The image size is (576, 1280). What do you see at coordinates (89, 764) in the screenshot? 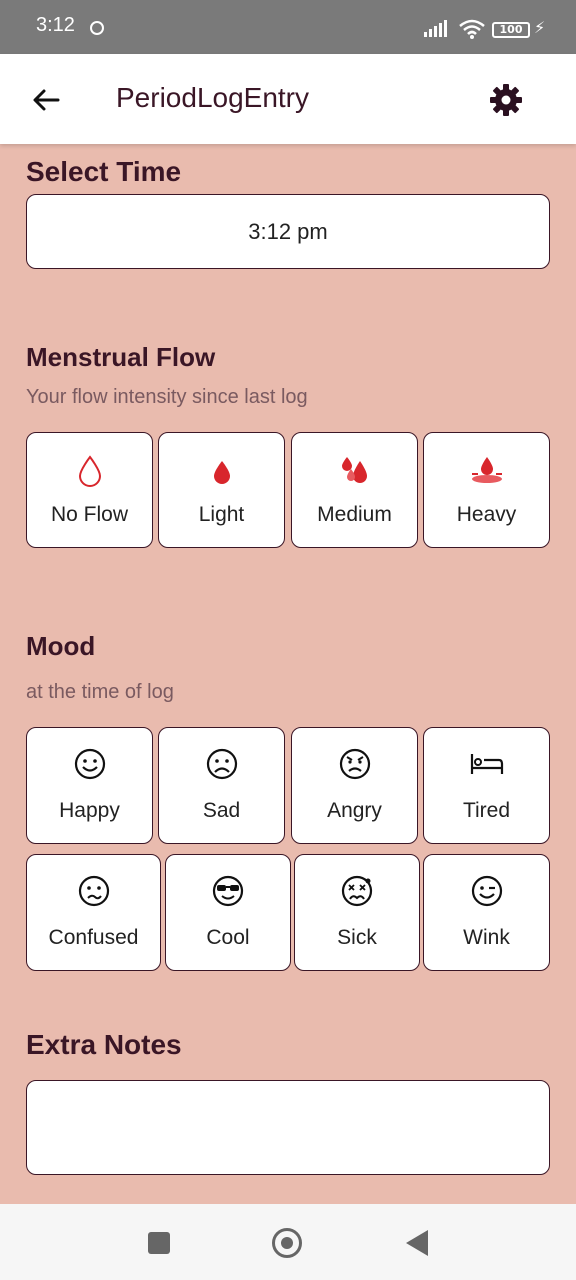
I see `happy-face-icon` at bounding box center [89, 764].